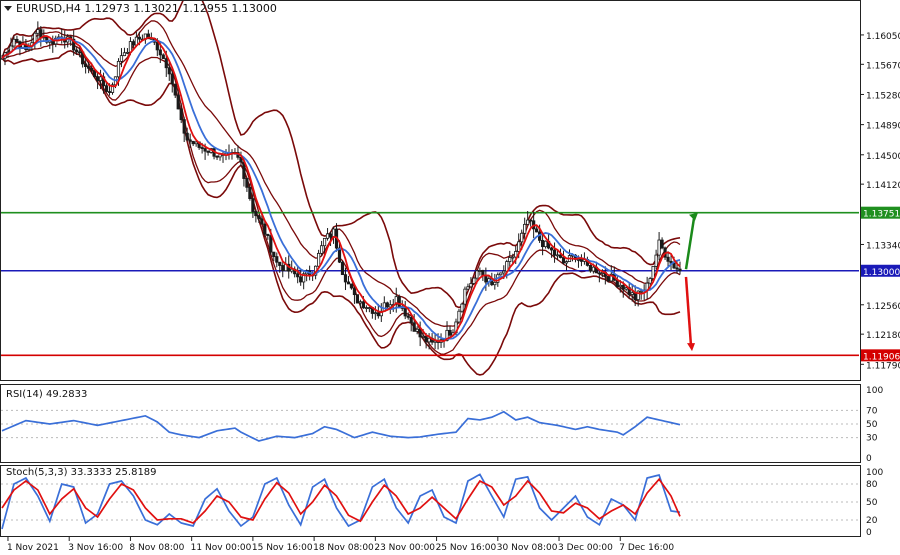  What do you see at coordinates (883, 366) in the screenshot?
I see `price-tick-label: 1.11790` at bounding box center [883, 366].